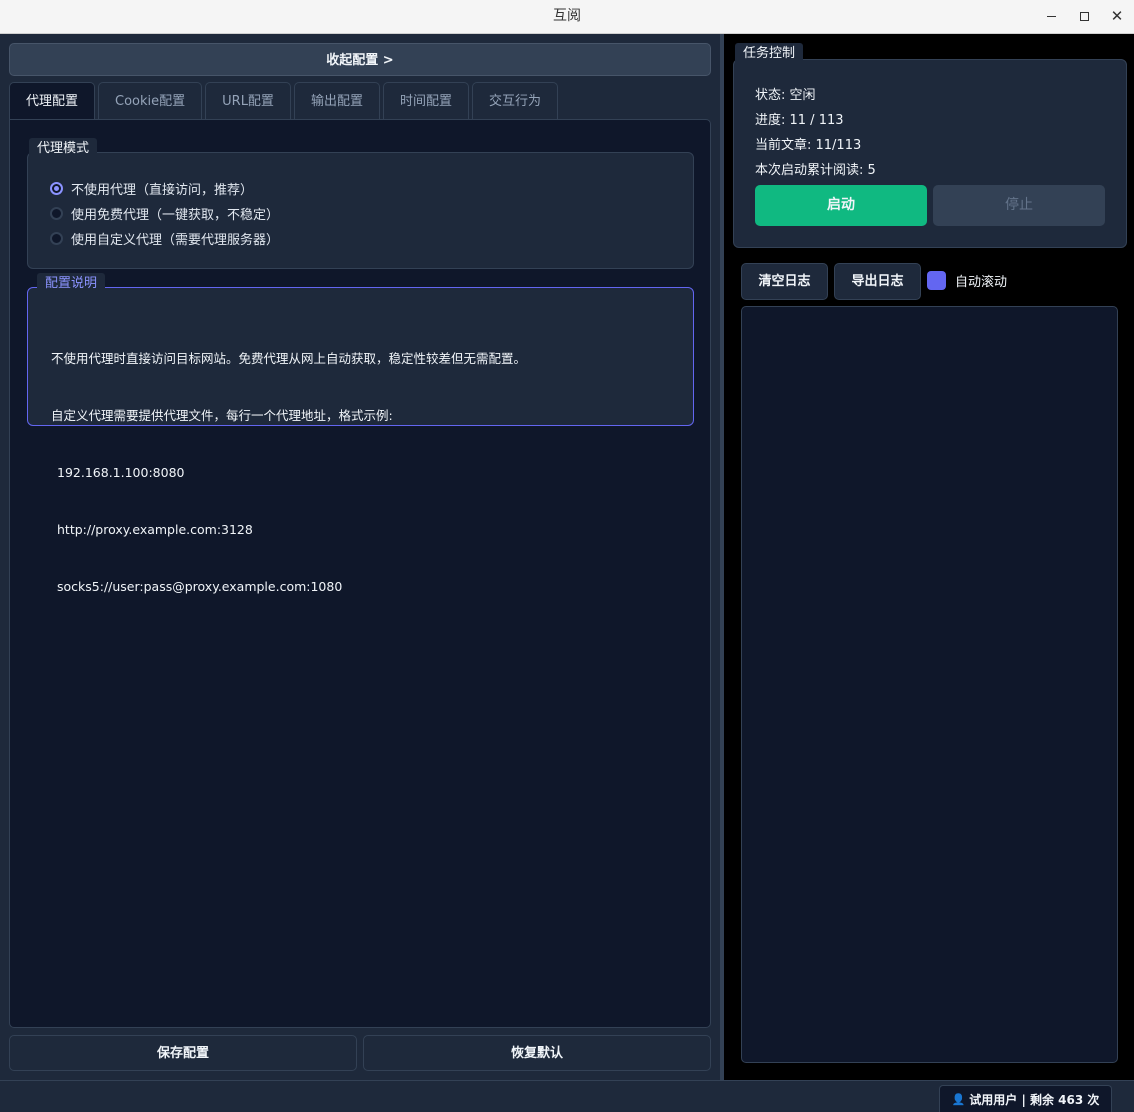  I want to click on tab-time: 时间配置, so click(425, 100).